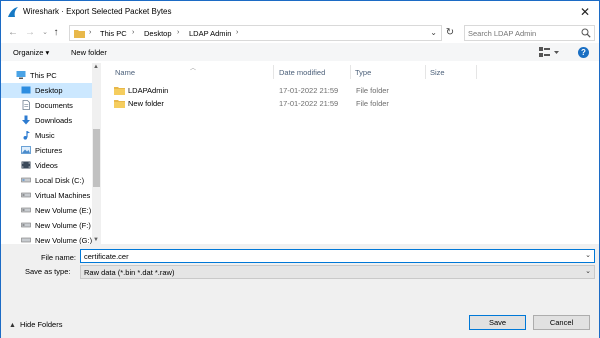 This screenshot has height=338, width=600. I want to click on new-folder-button: New folder, so click(89, 52).